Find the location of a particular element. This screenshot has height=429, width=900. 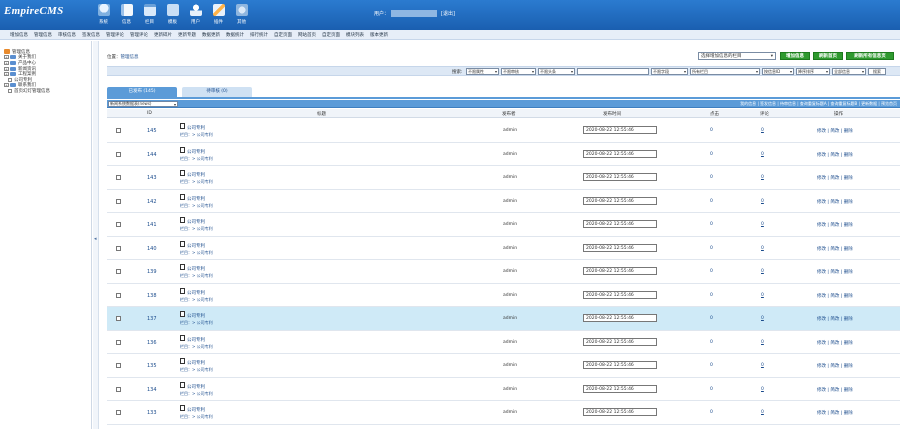

subnav-item: 增加信息 is located at coordinates (19, 35).